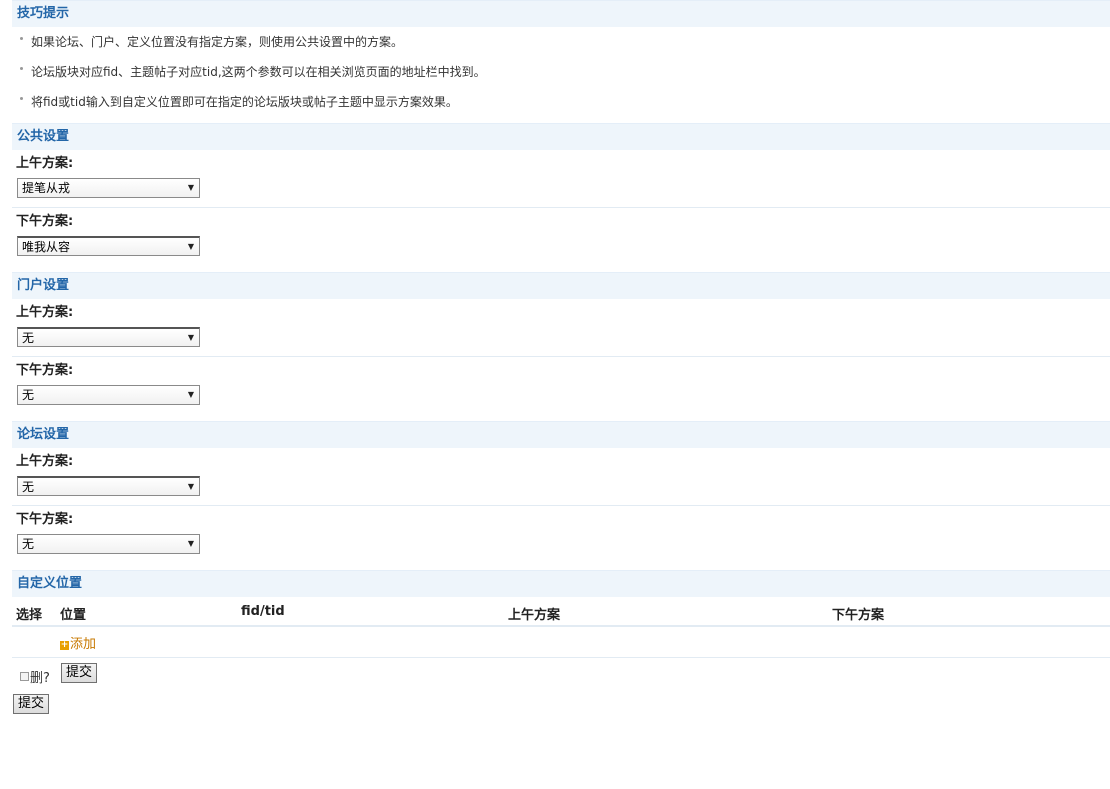 The height and width of the screenshot is (789, 1110). What do you see at coordinates (561, 42) in the screenshot?
I see `tip-item: 如果论坛、门户、定义位置没有指定方案，则使用公共设置中的方案。` at bounding box center [561, 42].